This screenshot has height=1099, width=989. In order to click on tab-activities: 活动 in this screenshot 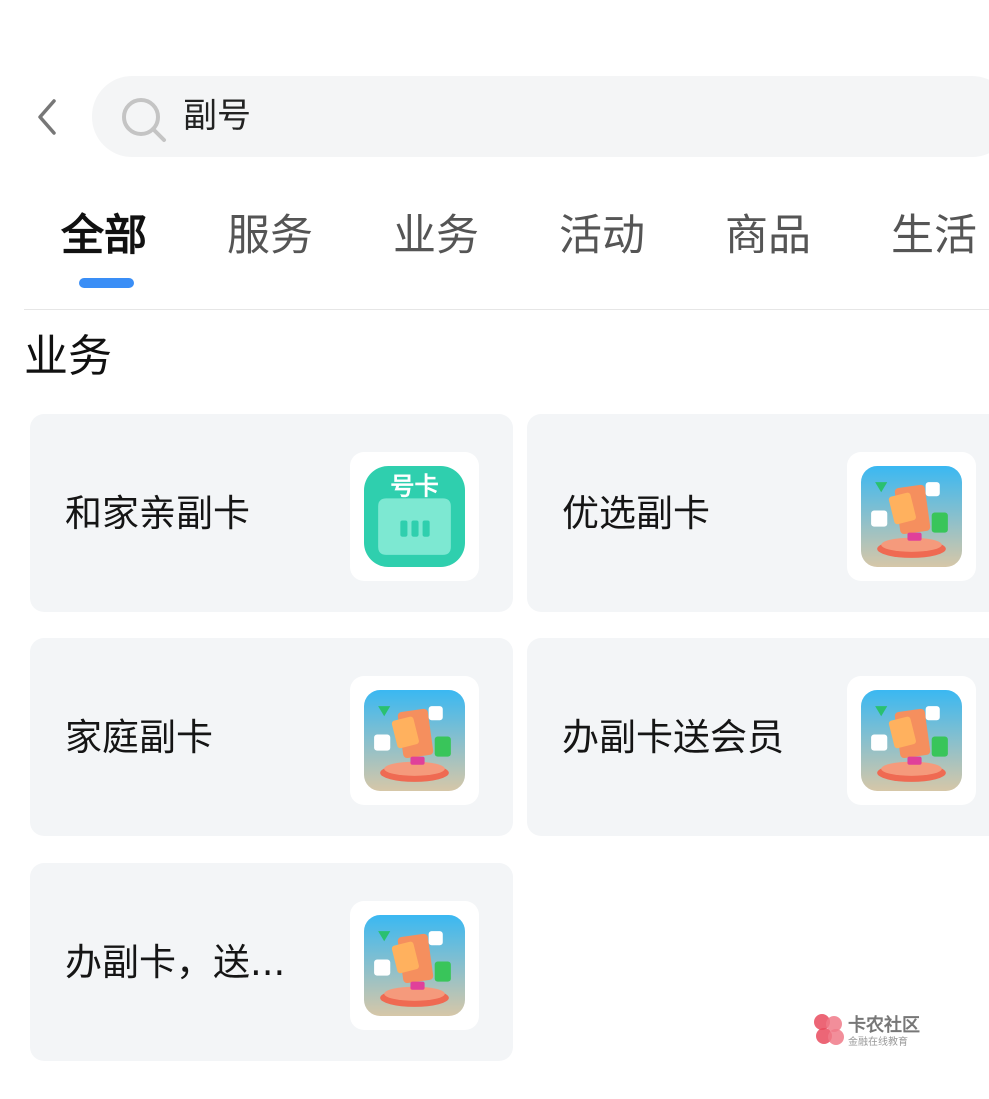, I will do `click(602, 236)`.